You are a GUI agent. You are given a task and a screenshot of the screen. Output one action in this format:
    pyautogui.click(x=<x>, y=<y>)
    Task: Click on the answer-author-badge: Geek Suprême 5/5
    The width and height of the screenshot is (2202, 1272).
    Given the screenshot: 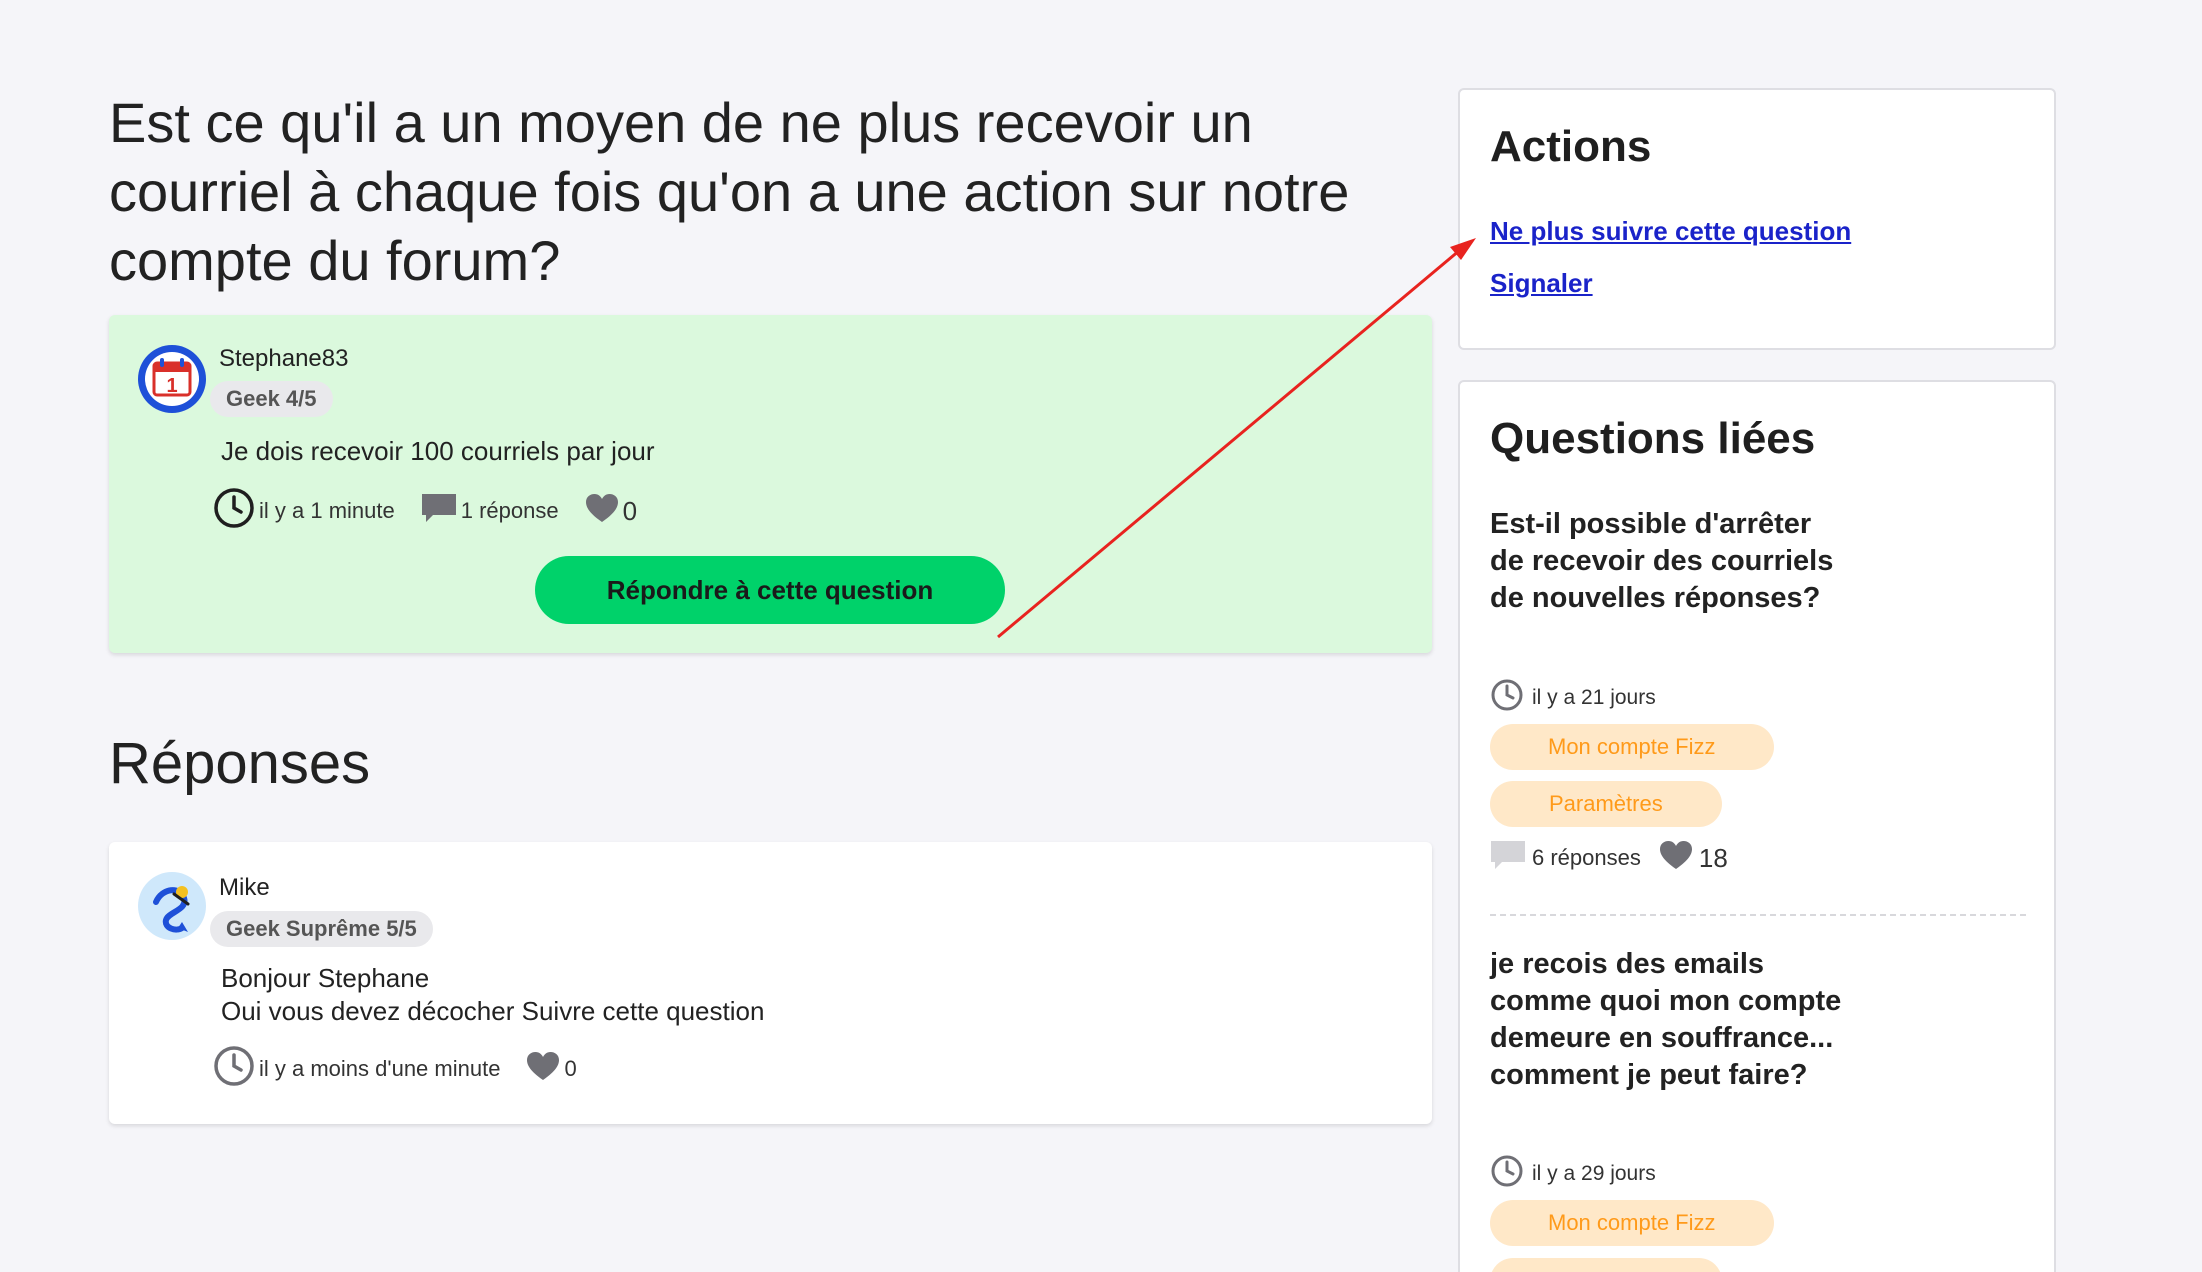 What is the action you would take?
    pyautogui.click(x=321, y=929)
    